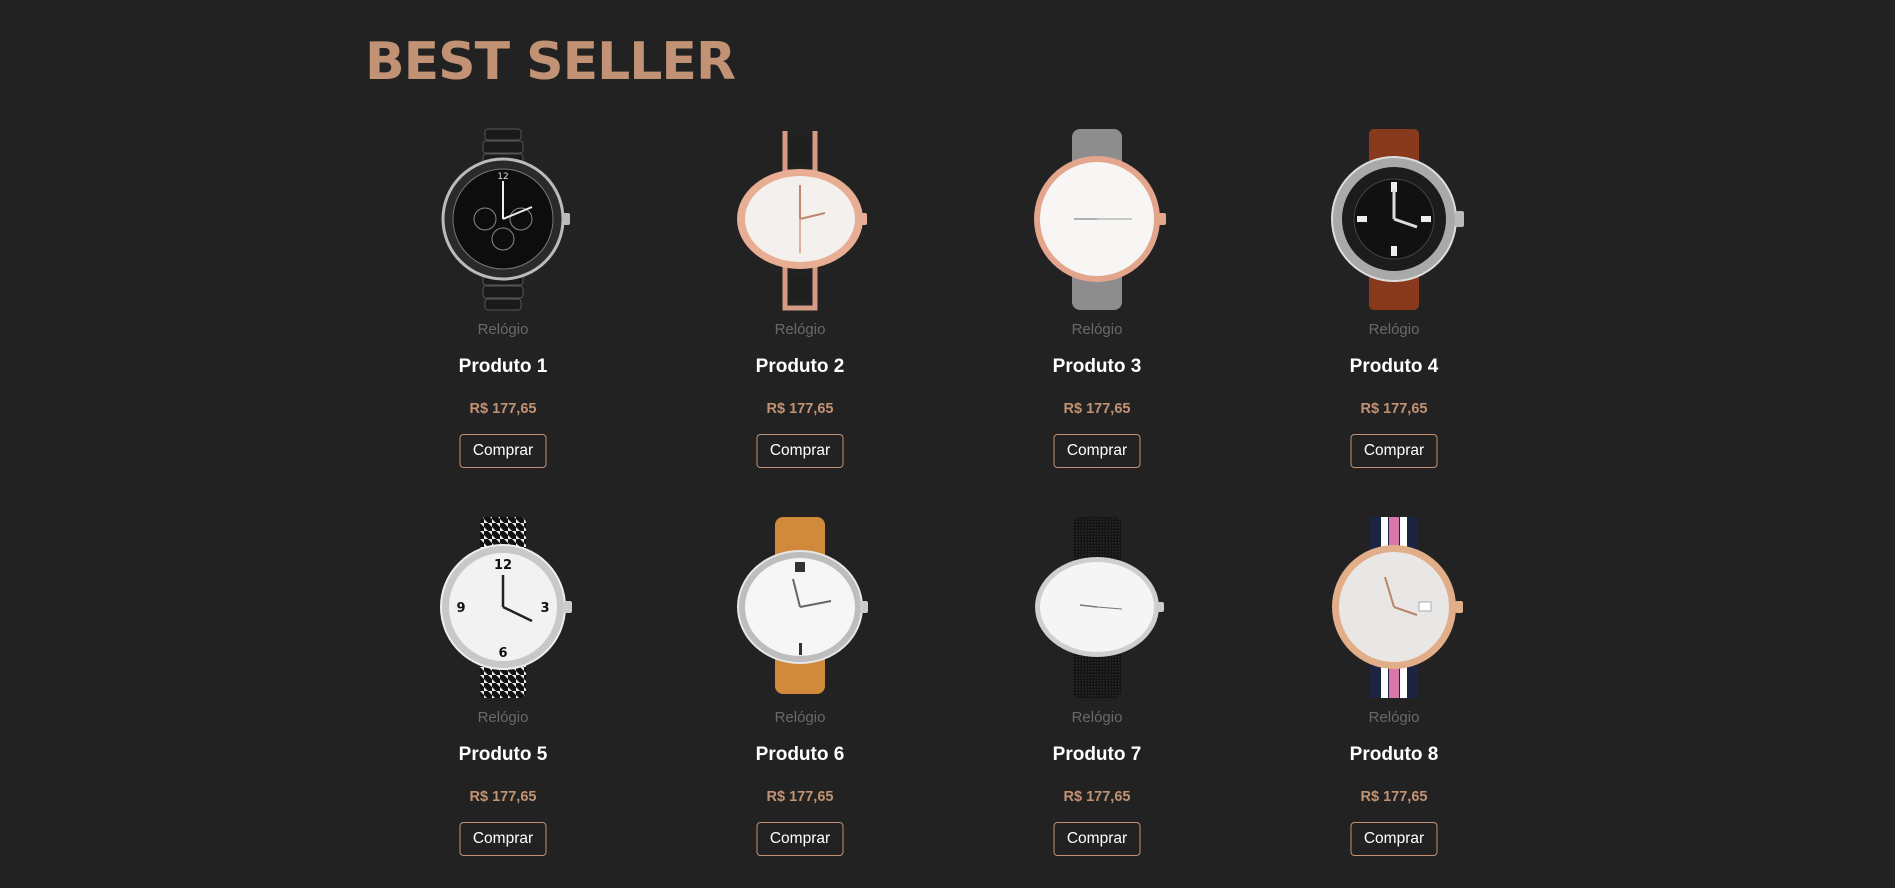  I want to click on product-card: 12 Relógio Produto 1 R$ 177,65 Comprar, so click(503, 312).